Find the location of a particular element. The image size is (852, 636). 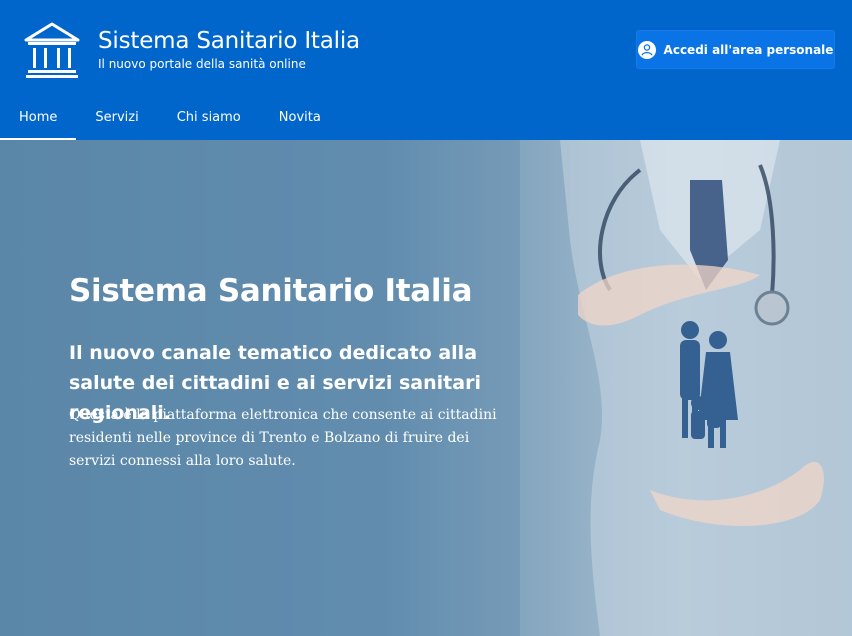

site-subtitle: Il nuovo portale della sanità online is located at coordinates (202, 64).